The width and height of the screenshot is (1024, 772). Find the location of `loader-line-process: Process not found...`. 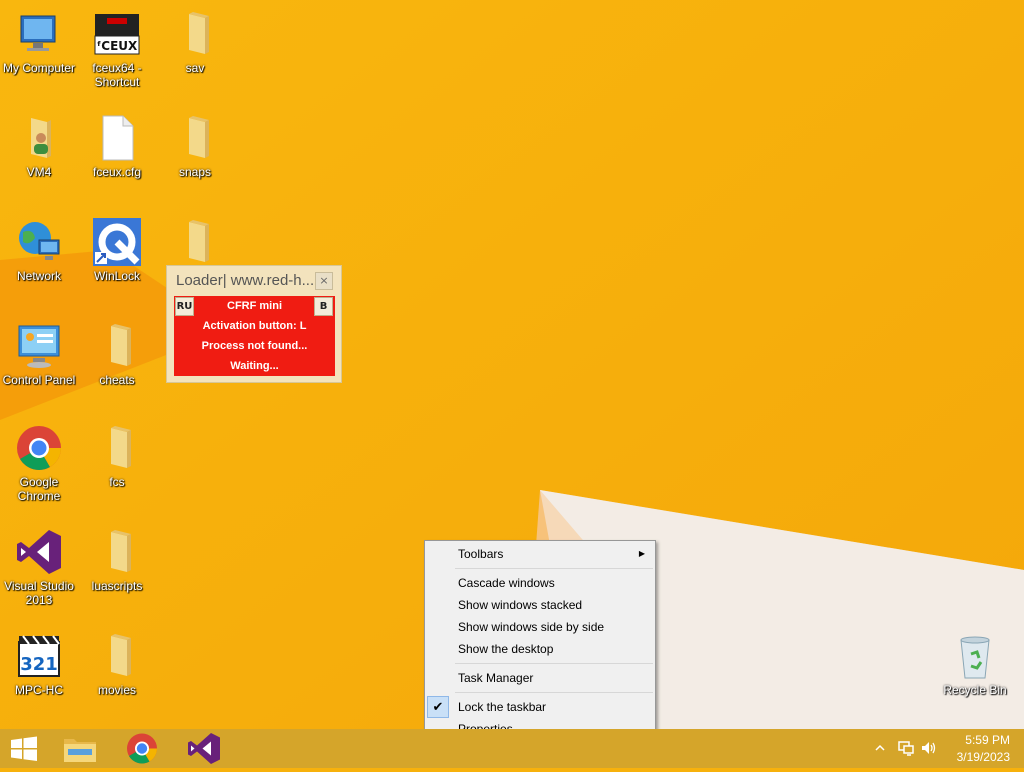

loader-line-process: Process not found... is located at coordinates (254, 346).